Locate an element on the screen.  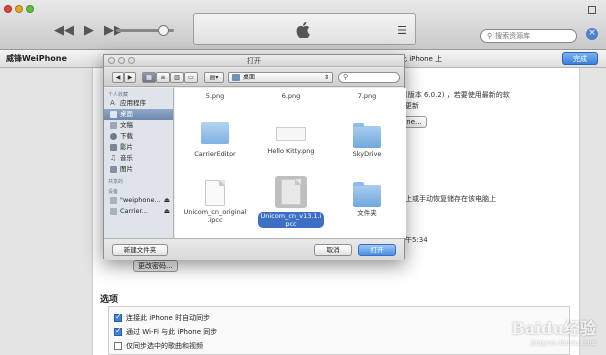
dialog-title: 打开 is located at coordinates (254, 61).